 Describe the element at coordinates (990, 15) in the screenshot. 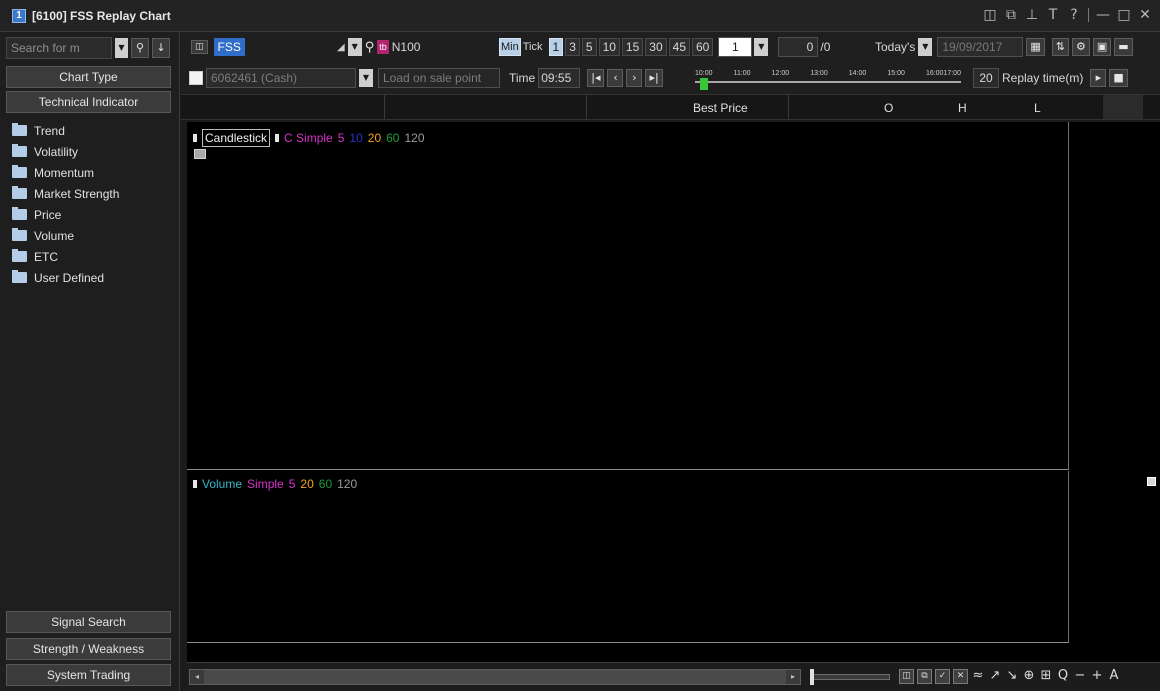

I see `restore-layout-icon: ◫` at that location.